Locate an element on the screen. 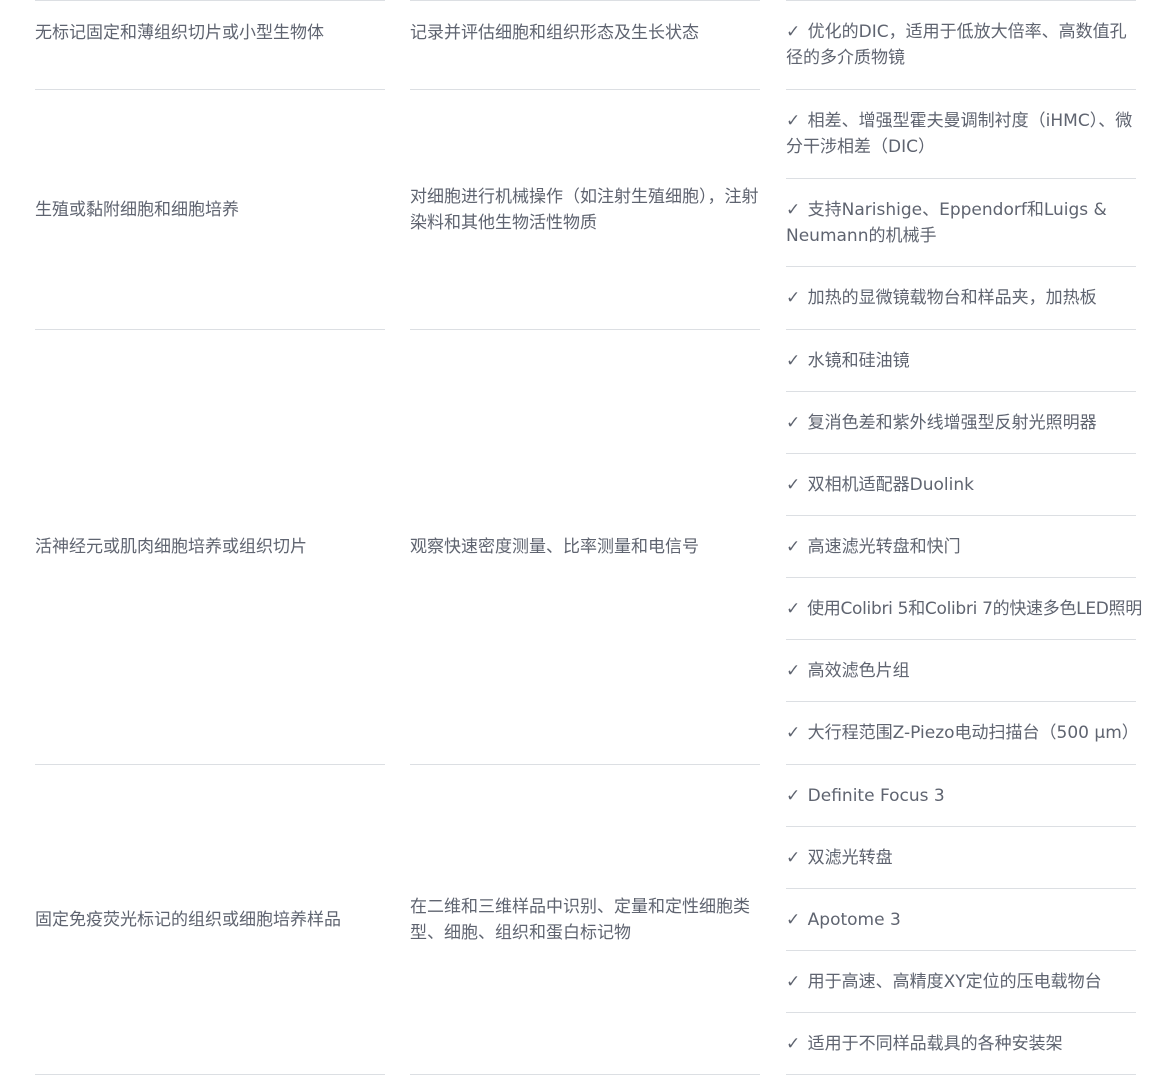  feature-item: ✓ 高速滤光转盘和快门 is located at coordinates (961, 546).